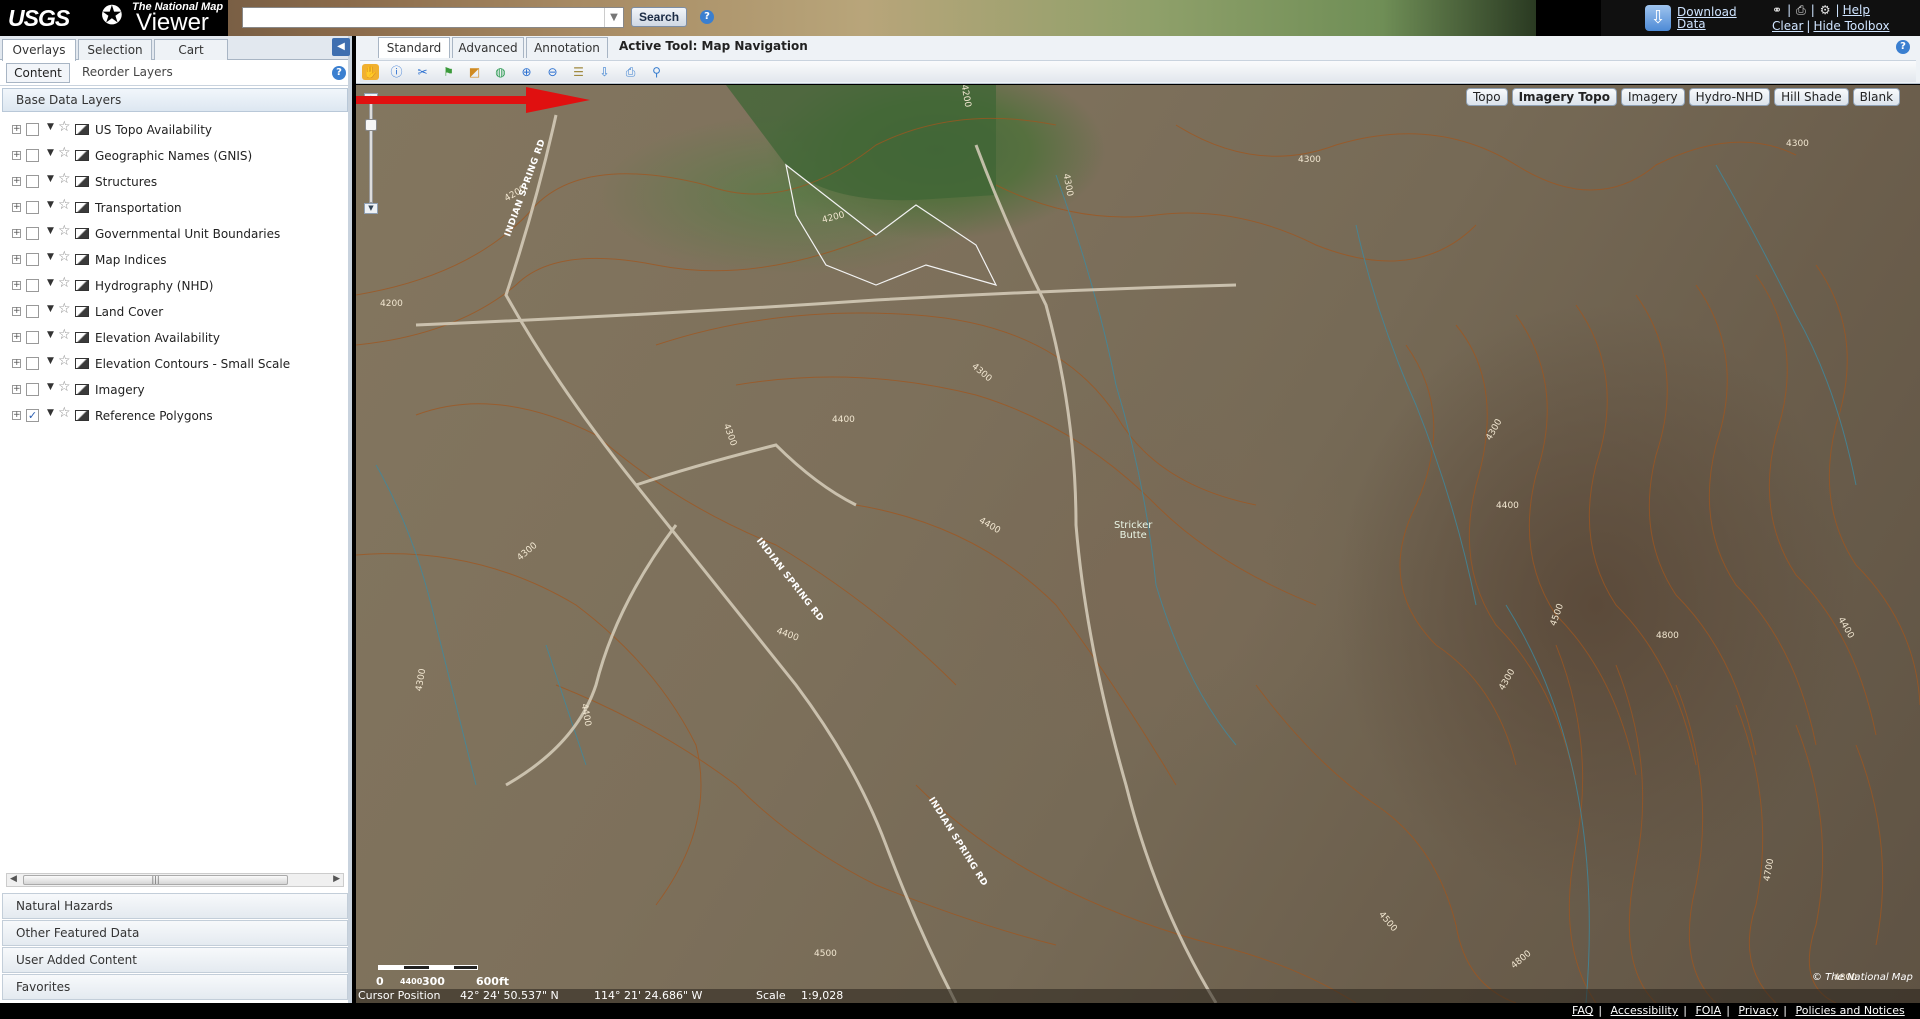 This screenshot has width=1920, height=1019. What do you see at coordinates (155, 880) in the screenshot?
I see `scroll-thumb: |||` at bounding box center [155, 880].